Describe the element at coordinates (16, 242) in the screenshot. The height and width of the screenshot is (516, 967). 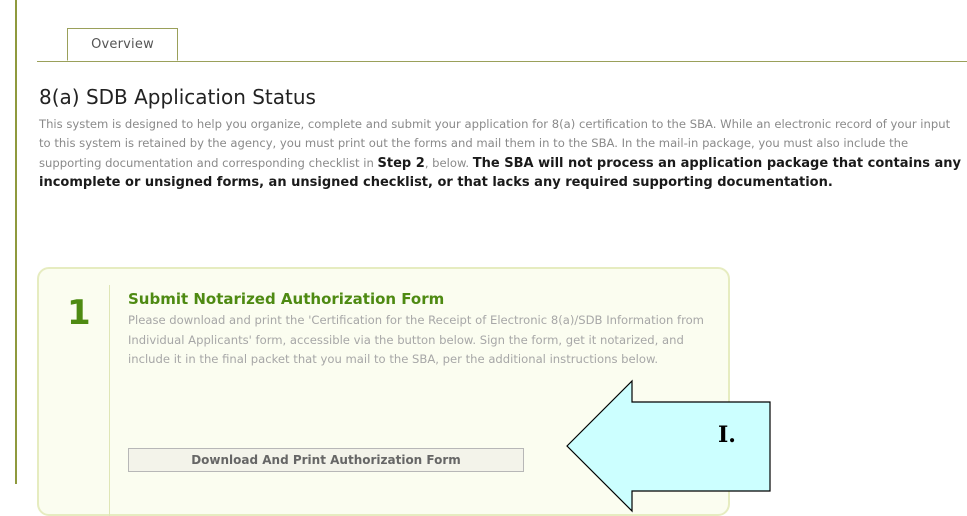
I see `left-border-rule` at that location.